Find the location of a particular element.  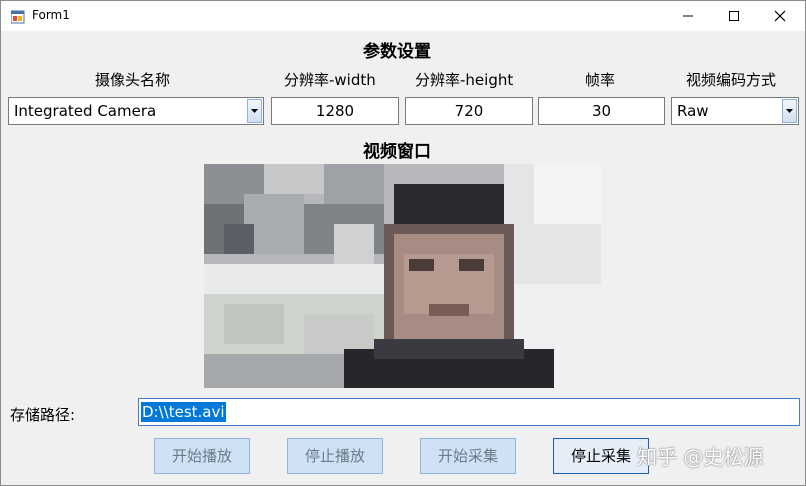

close-button is located at coordinates (780, 16).